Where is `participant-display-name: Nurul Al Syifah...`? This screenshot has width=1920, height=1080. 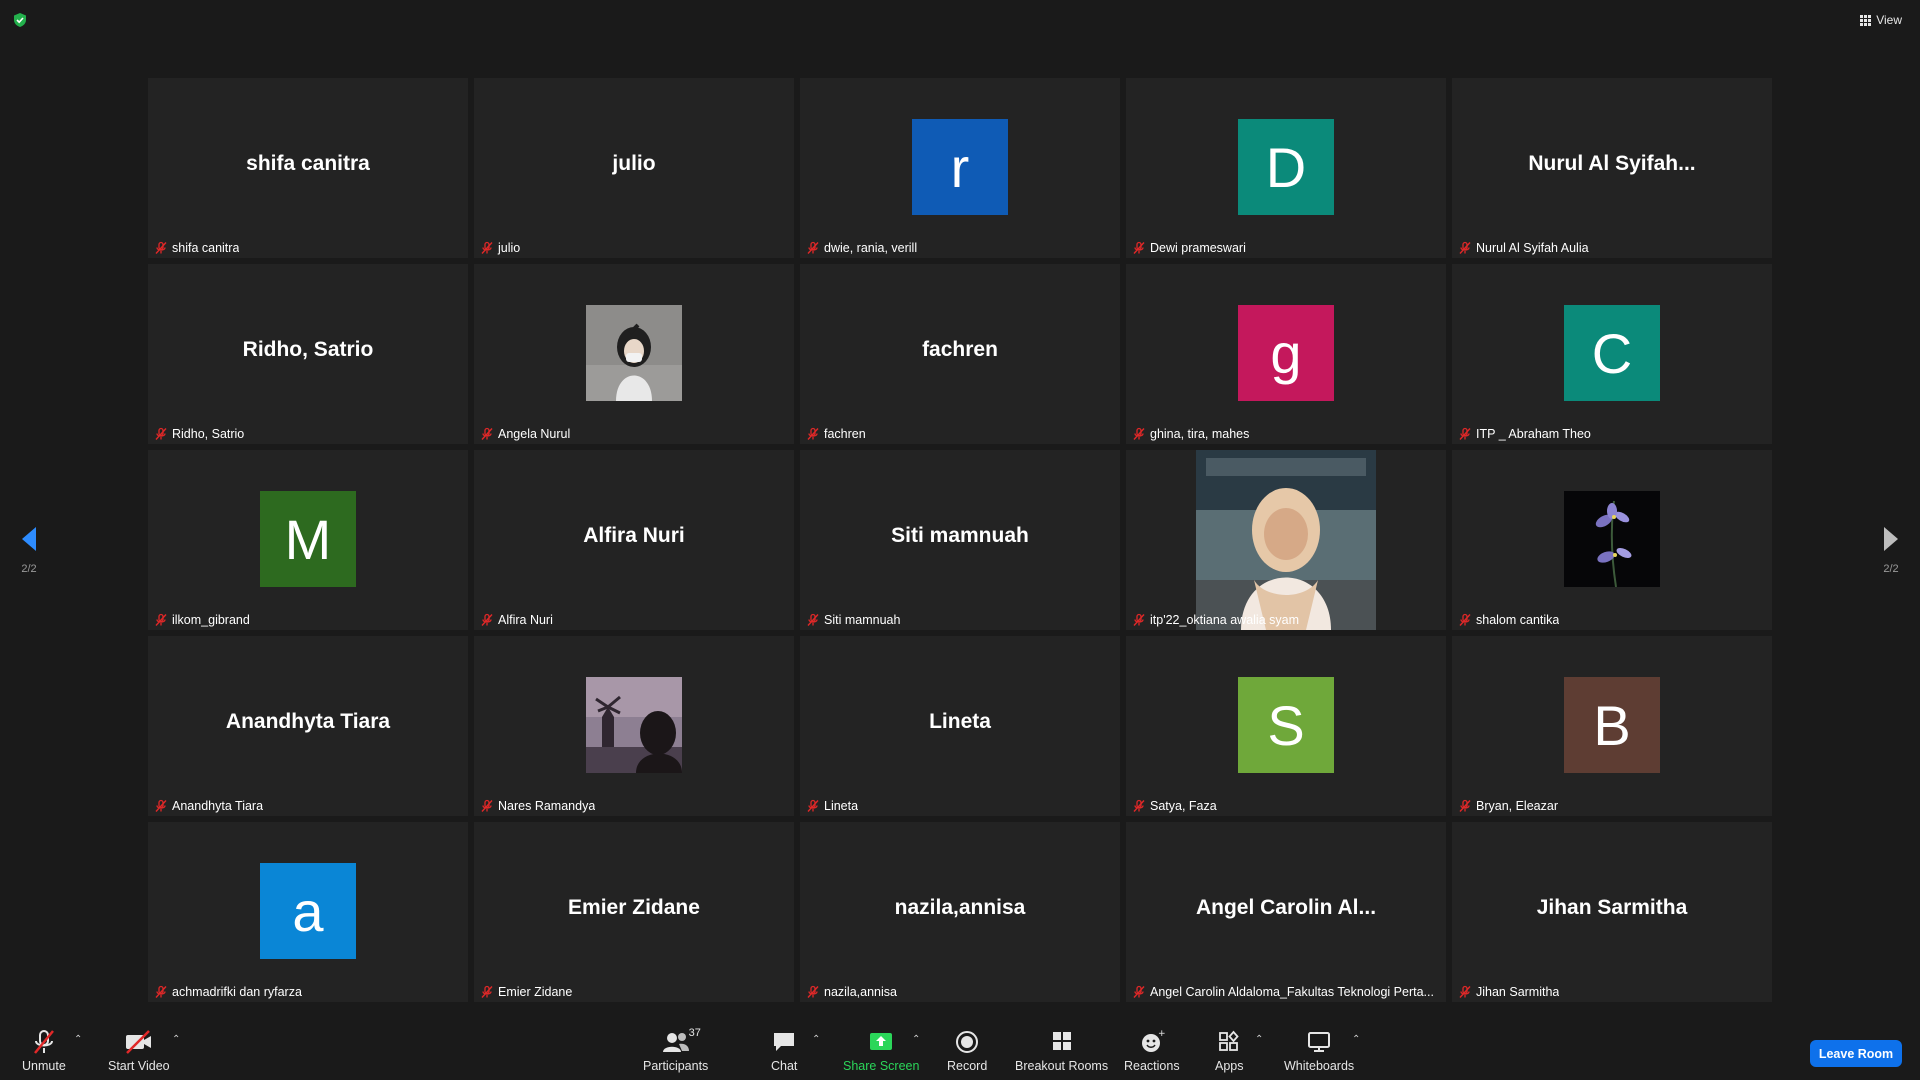
participant-display-name: Nurul Al Syifah... is located at coordinates (1612, 163).